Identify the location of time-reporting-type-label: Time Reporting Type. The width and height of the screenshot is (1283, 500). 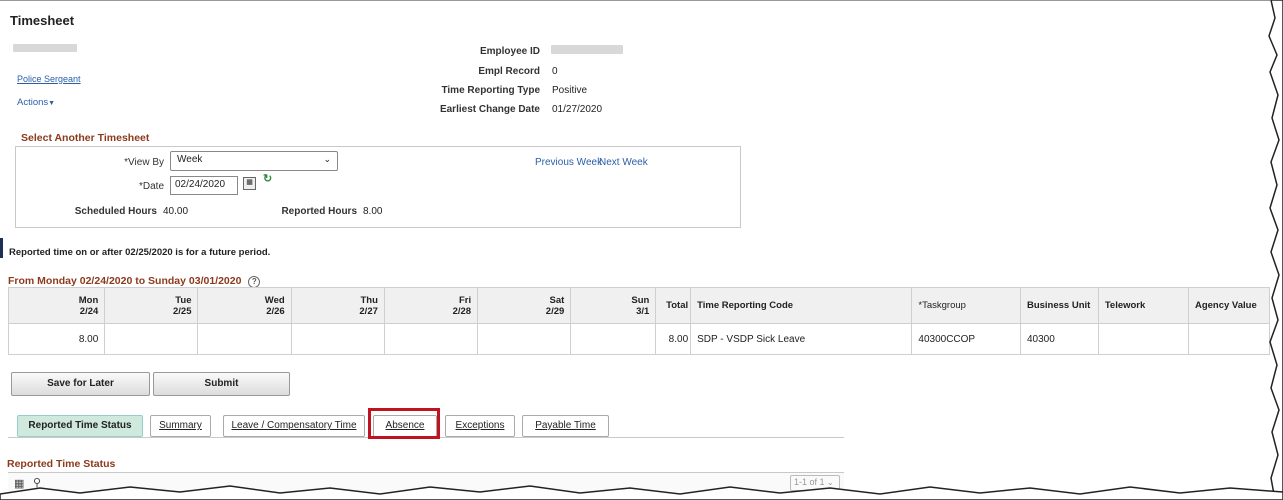
(490, 90).